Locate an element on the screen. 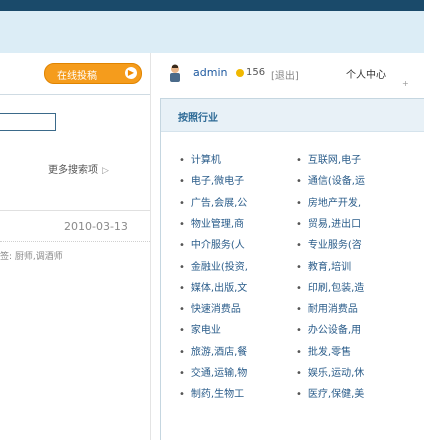 The height and width of the screenshot is (440, 424). coin-icon is located at coordinates (240, 73).